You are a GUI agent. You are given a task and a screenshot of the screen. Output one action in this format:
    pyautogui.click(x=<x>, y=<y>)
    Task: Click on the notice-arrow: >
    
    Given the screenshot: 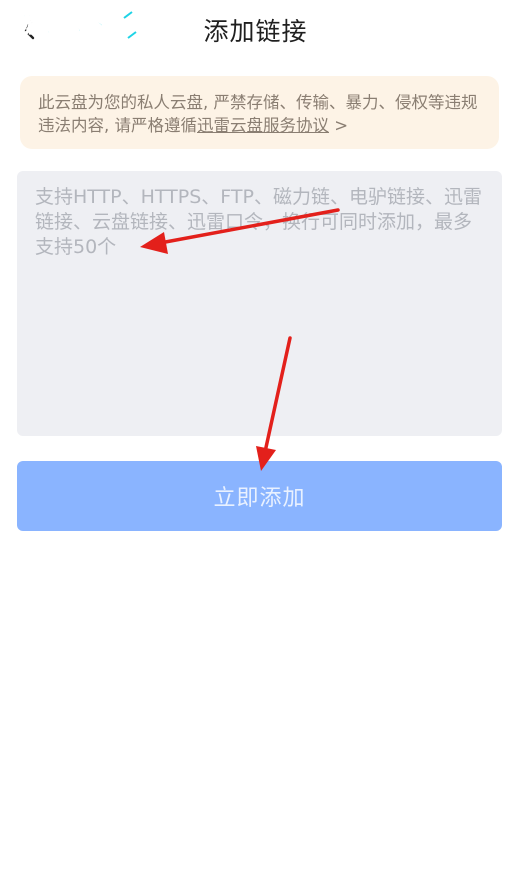 What is the action you would take?
    pyautogui.click(x=338, y=125)
    